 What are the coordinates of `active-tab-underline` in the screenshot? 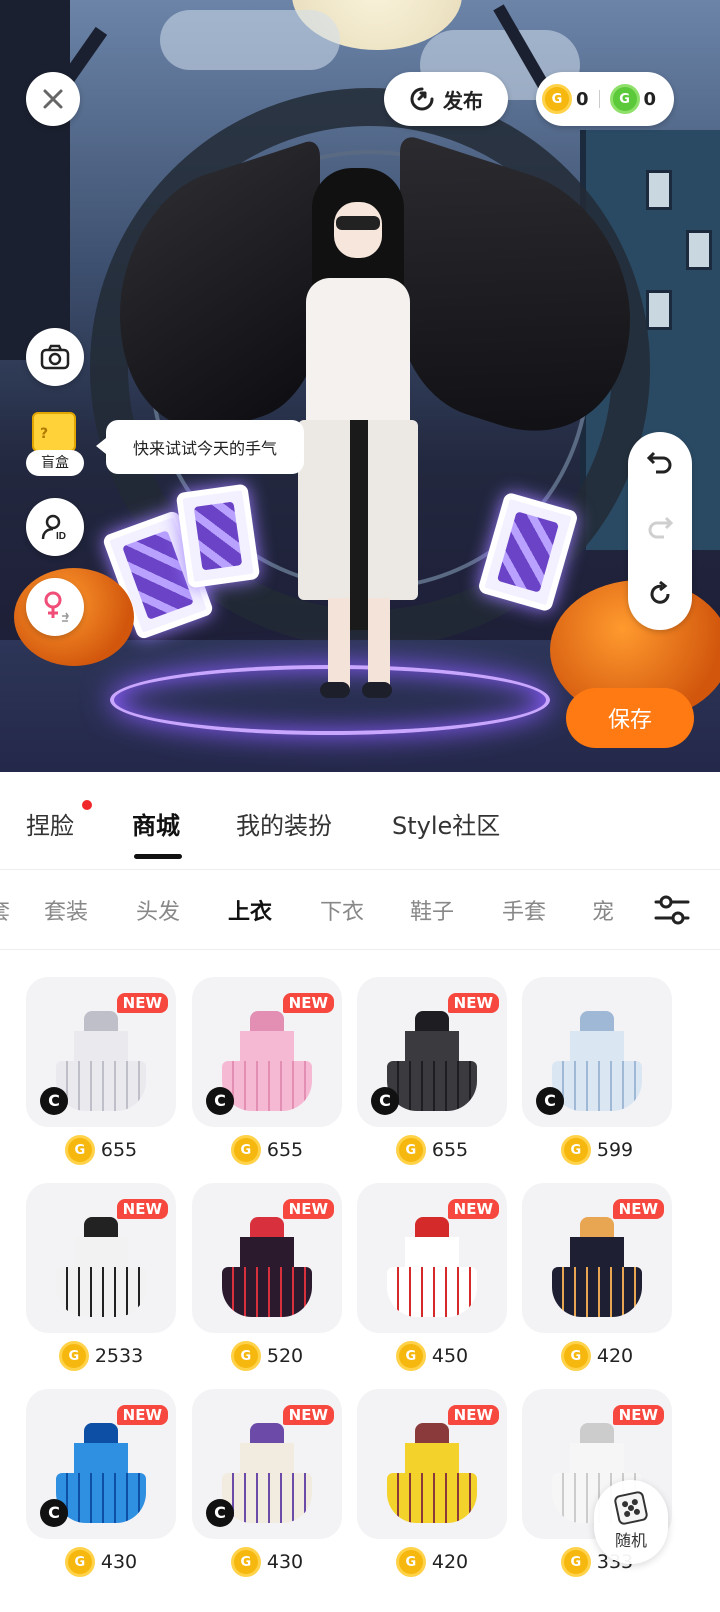 It's located at (158, 856).